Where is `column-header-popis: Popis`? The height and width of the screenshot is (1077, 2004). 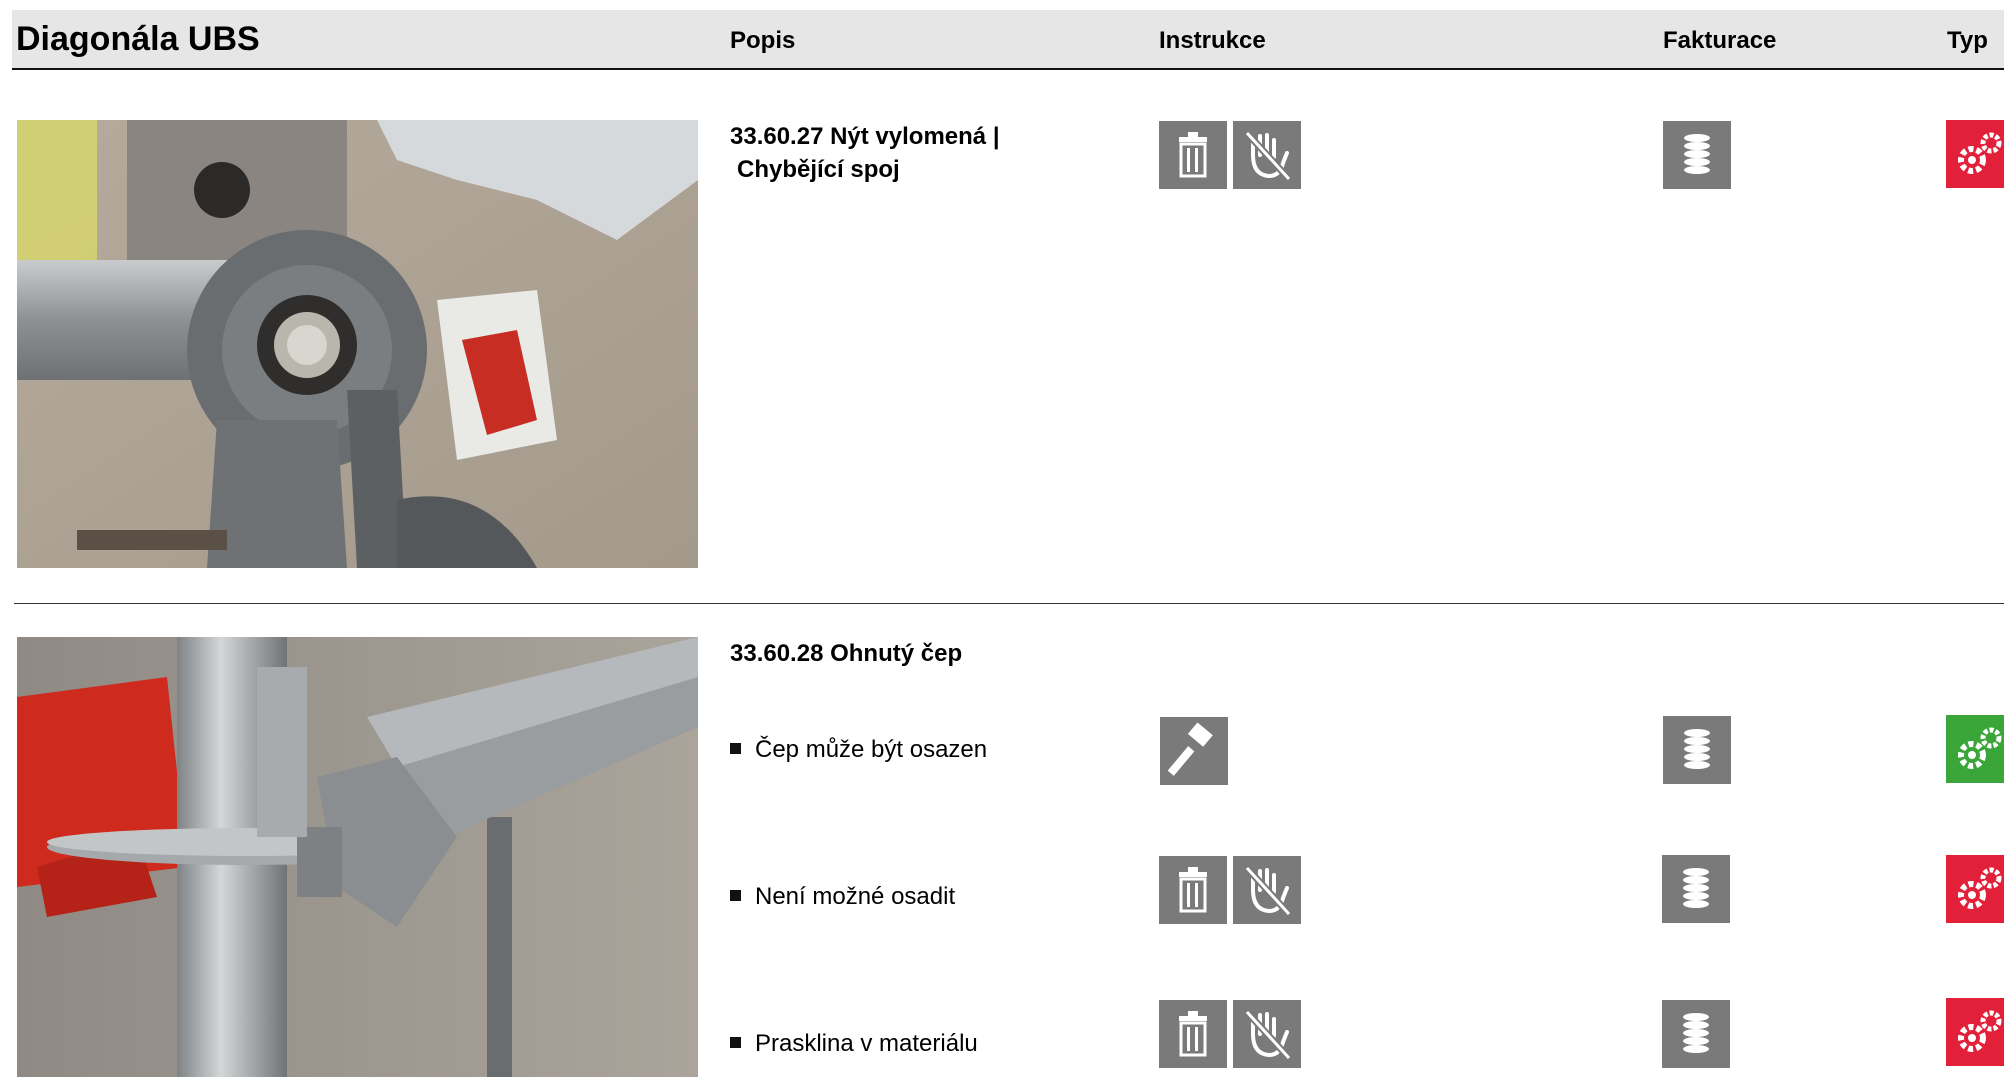
column-header-popis: Popis is located at coordinates (763, 40).